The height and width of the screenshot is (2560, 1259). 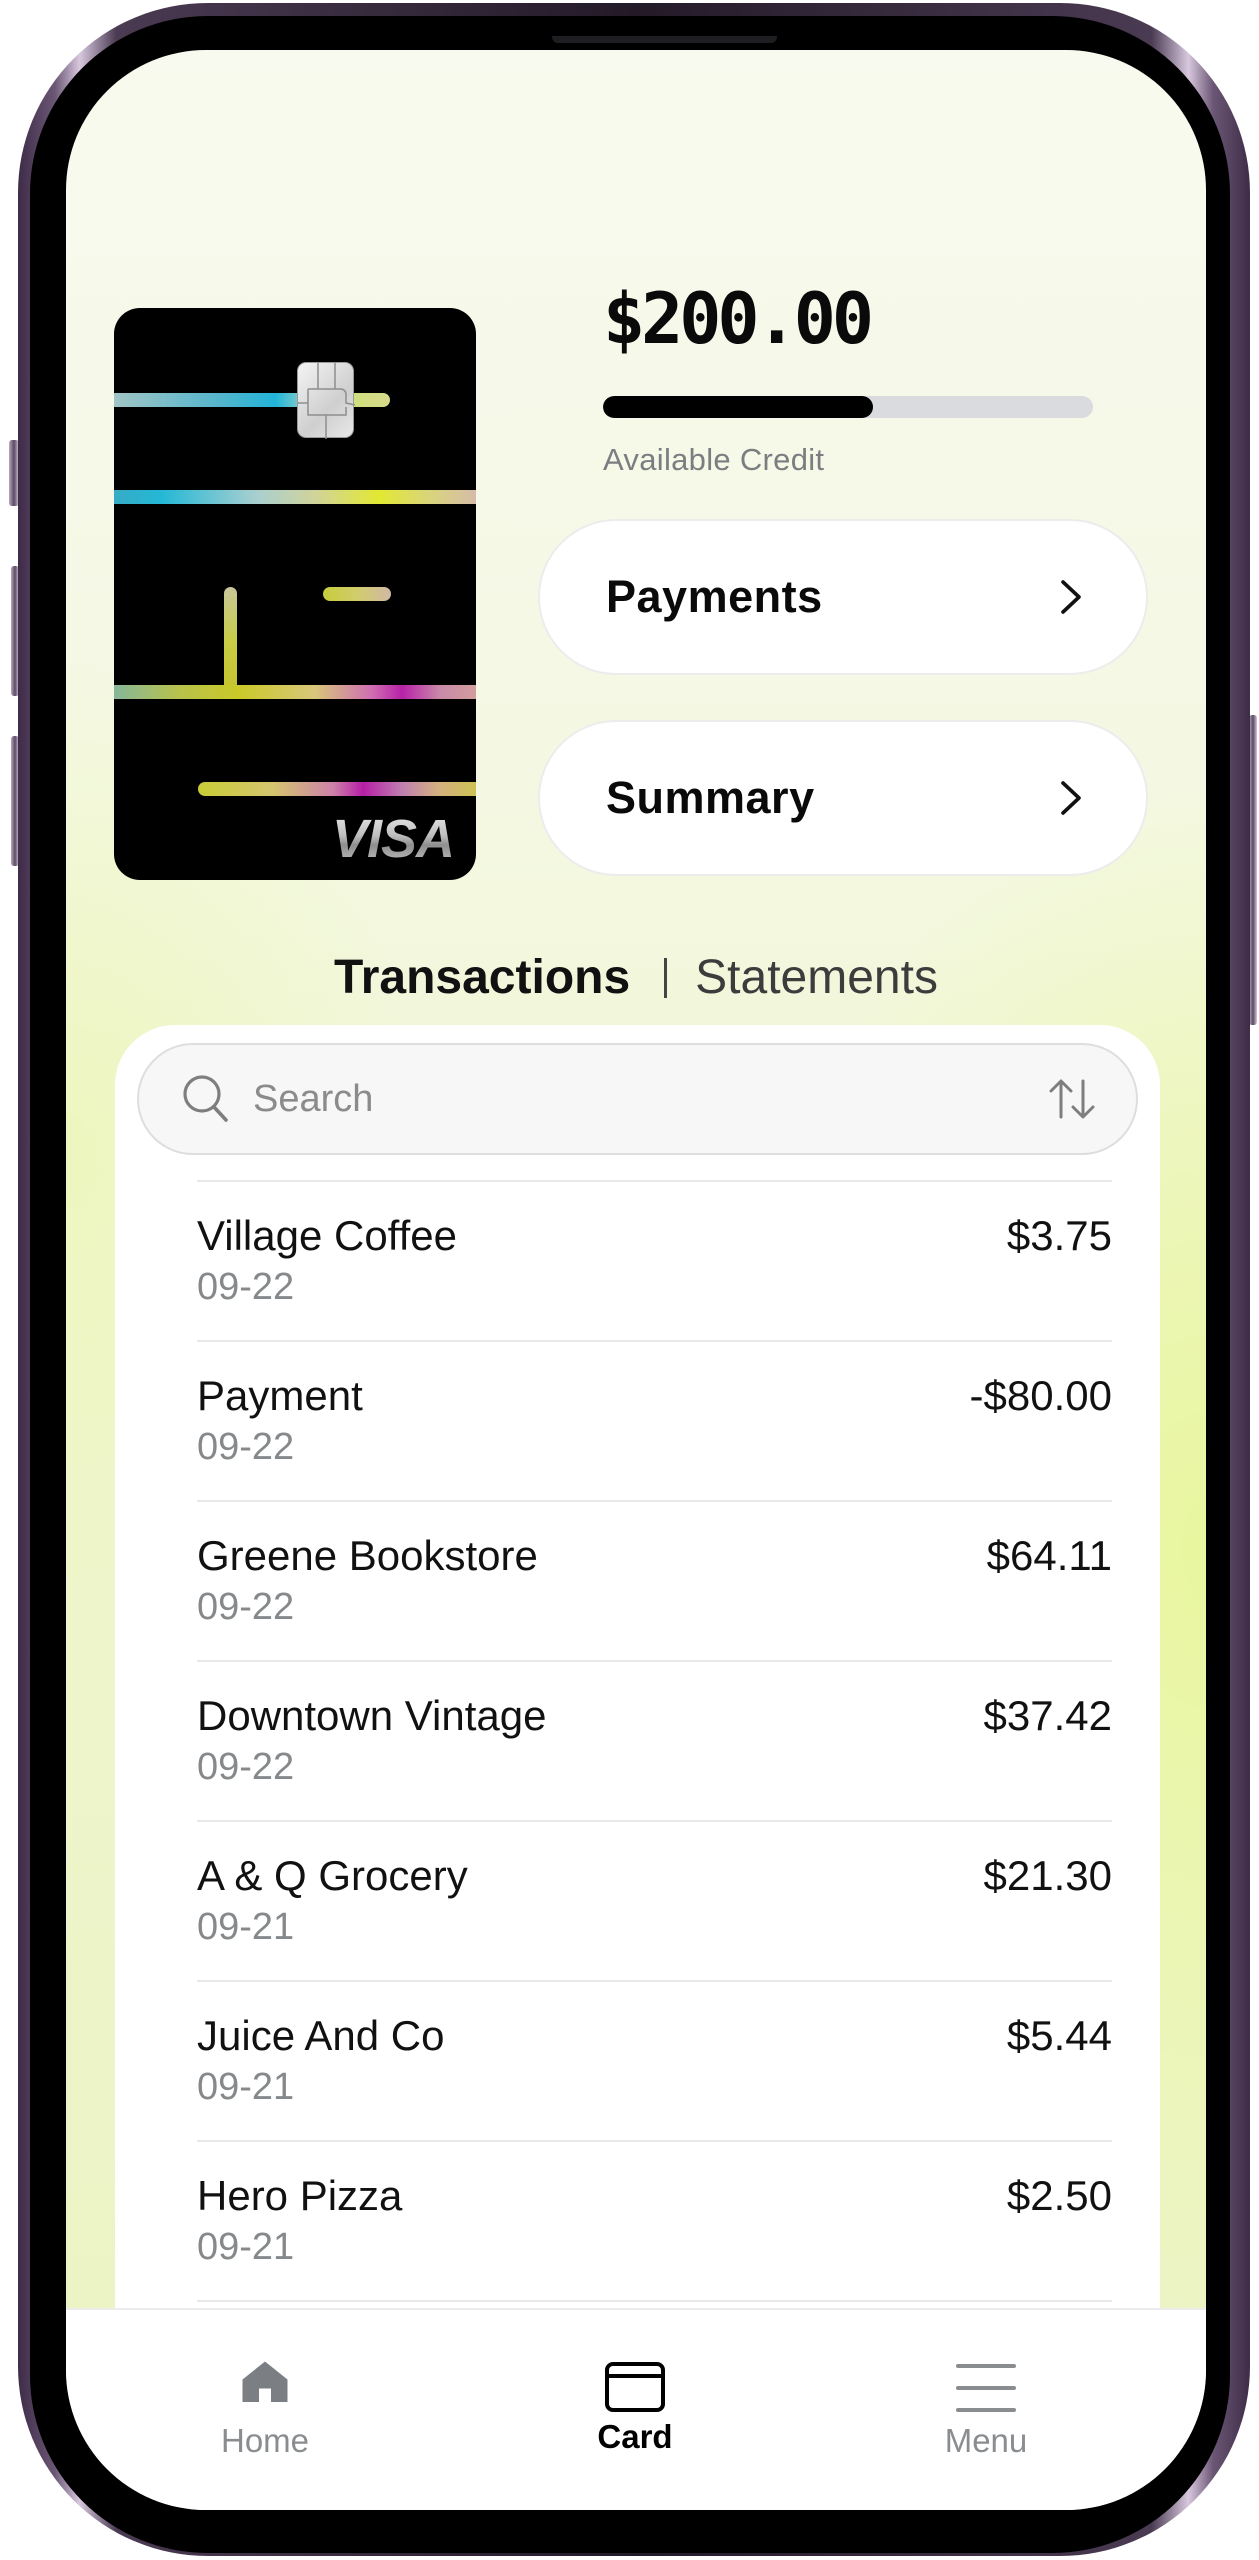 I want to click on transaction-row: Downtown Vintage 09-22 $37.42, so click(x=654, y=1740).